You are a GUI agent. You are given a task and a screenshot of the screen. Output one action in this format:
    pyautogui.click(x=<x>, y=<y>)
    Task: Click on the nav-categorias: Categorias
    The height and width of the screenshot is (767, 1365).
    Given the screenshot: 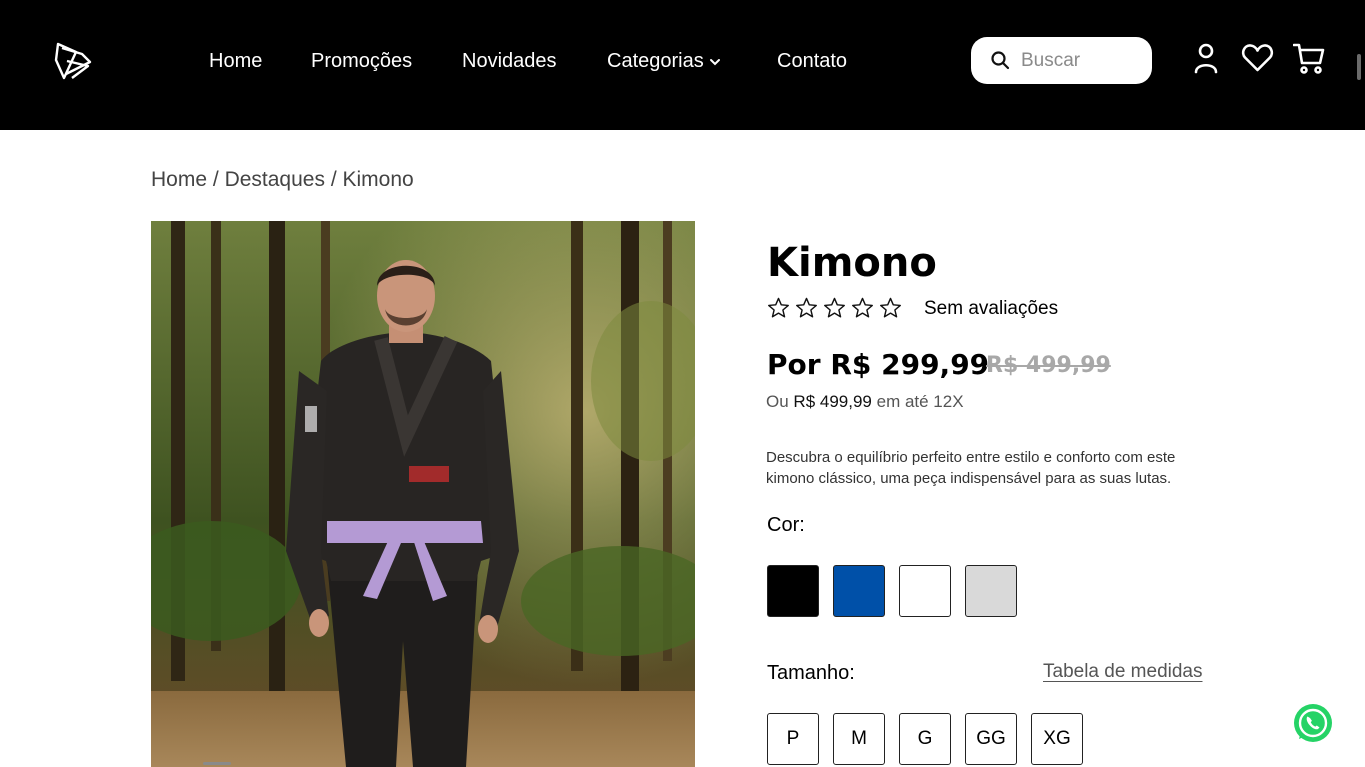 What is the action you would take?
    pyautogui.click(x=664, y=61)
    